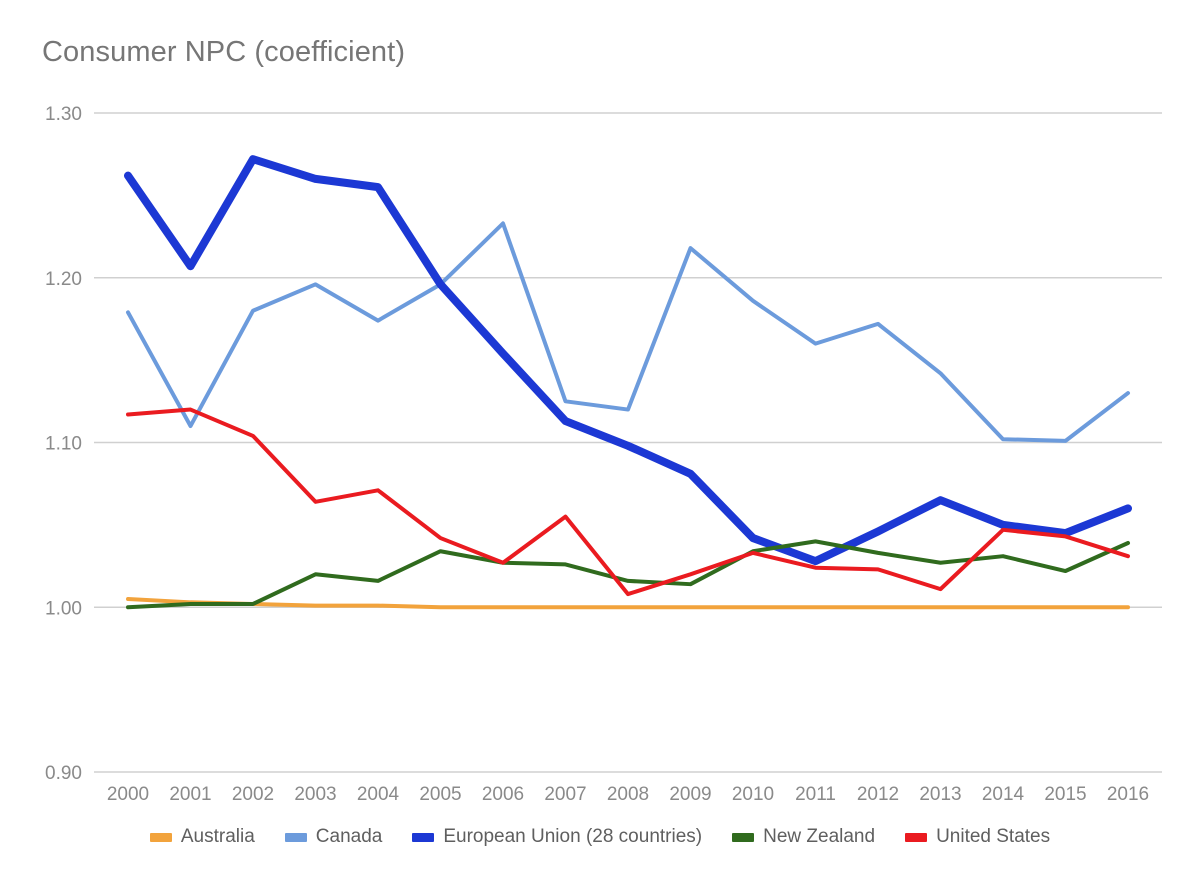  Describe the element at coordinates (815, 794) in the screenshot. I see `x-axis-tick-label: 2011` at that location.